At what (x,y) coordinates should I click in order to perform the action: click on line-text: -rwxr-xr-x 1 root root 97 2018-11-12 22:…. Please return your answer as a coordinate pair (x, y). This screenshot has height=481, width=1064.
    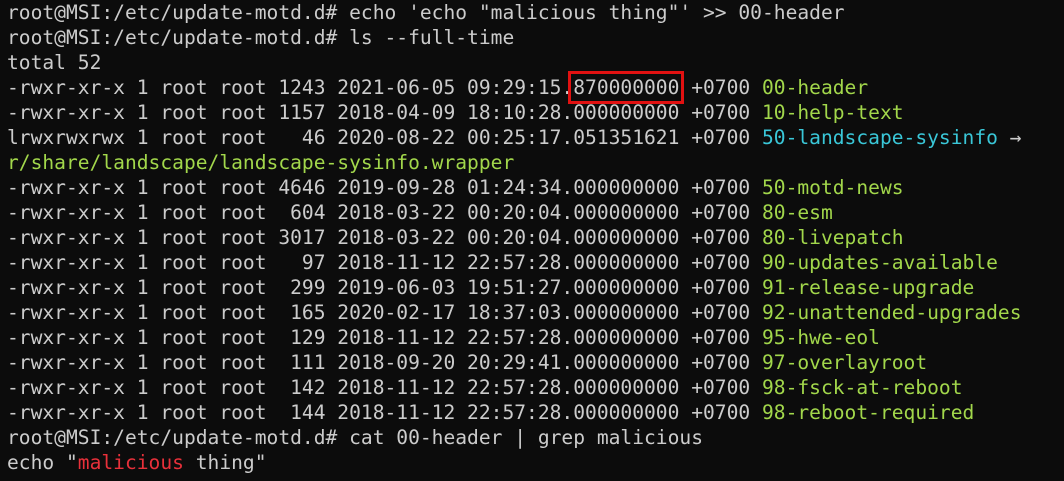
    Looking at the image, I should click on (384, 262).